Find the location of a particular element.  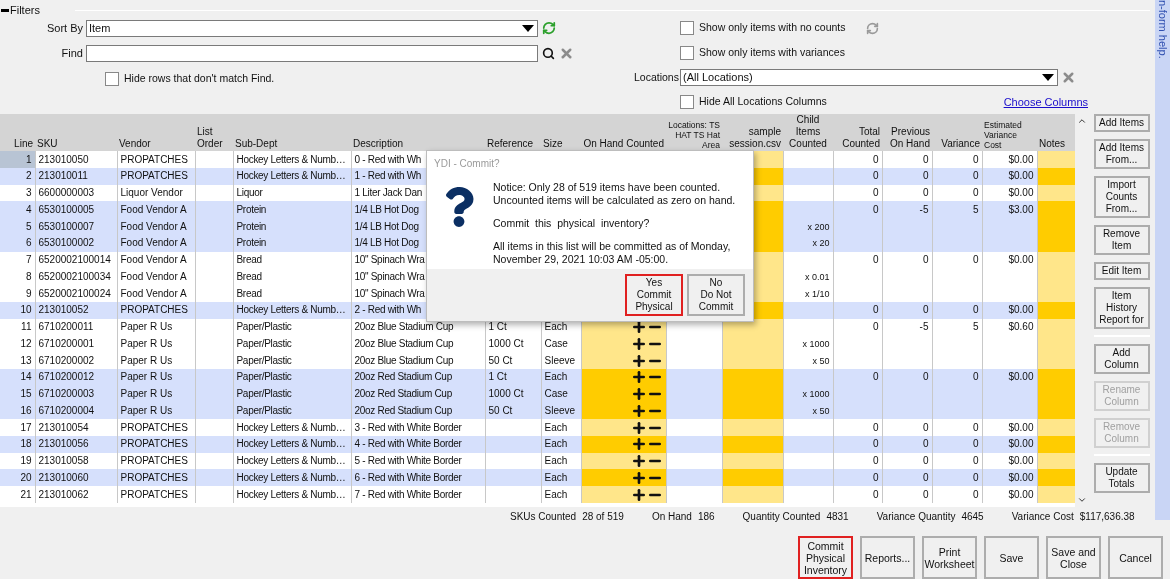

line-number: 17 is located at coordinates (26, 427).